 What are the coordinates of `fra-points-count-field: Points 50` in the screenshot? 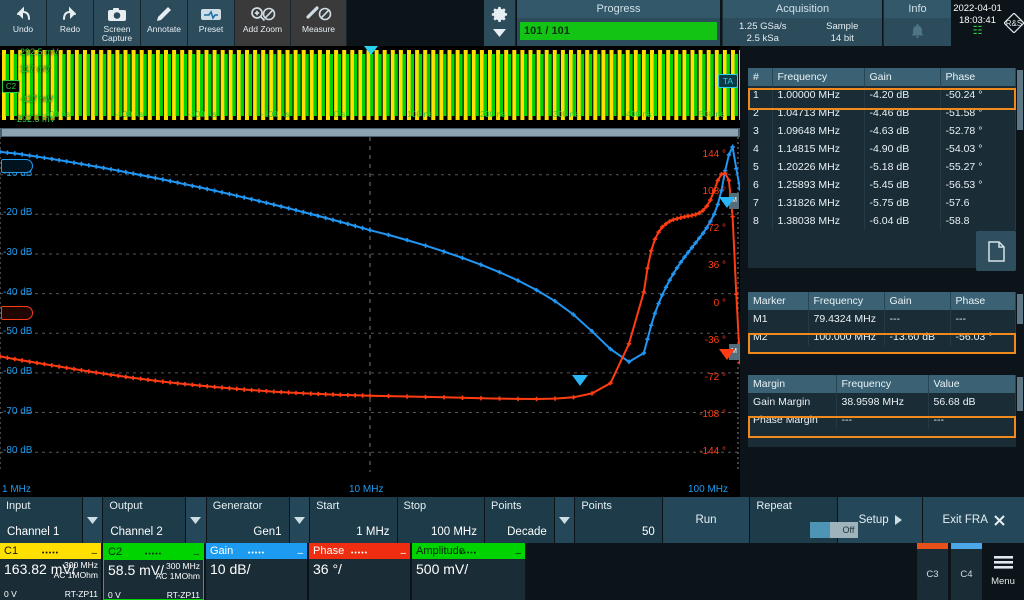 It's located at (619, 520).